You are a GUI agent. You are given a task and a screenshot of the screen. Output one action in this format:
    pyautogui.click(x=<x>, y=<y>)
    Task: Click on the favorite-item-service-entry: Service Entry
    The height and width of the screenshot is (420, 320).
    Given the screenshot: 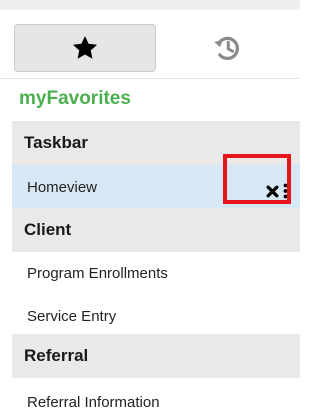 What is the action you would take?
    pyautogui.click(x=156, y=316)
    